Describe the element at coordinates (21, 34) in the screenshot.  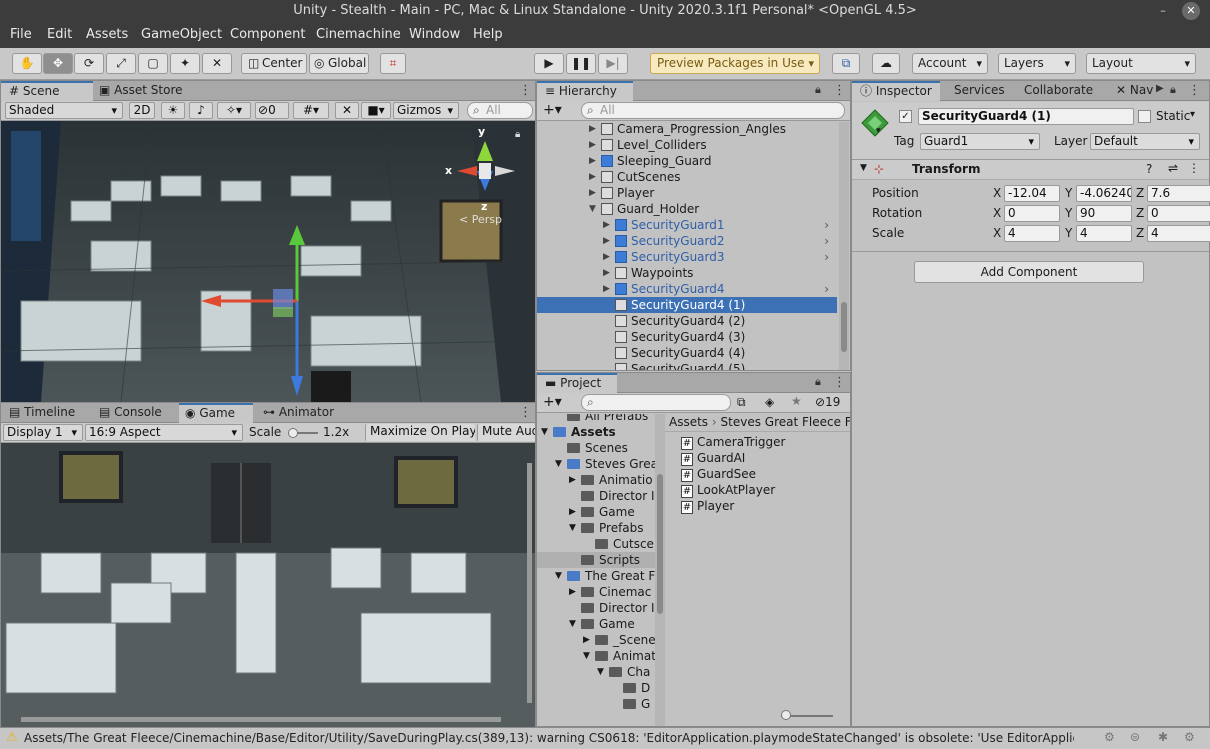
I see `menu-file: File` at that location.